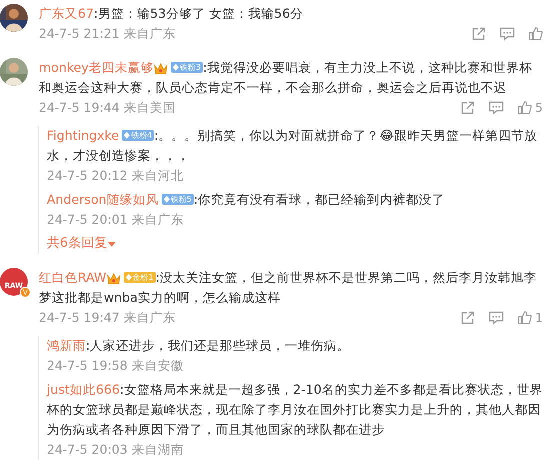  Describe the element at coordinates (140, 277) in the screenshot. I see `fan-badge: 金粉1` at that location.